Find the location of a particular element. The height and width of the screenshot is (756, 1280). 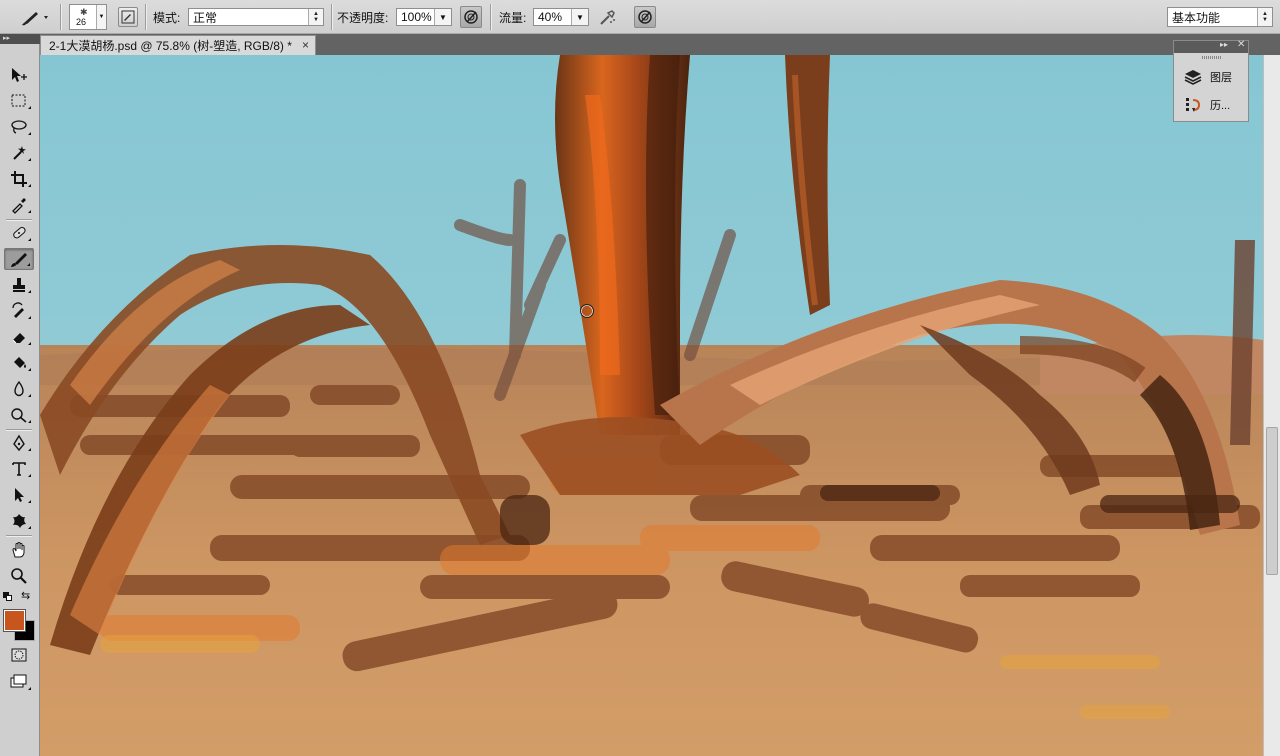

move-tool is located at coordinates (19, 75).